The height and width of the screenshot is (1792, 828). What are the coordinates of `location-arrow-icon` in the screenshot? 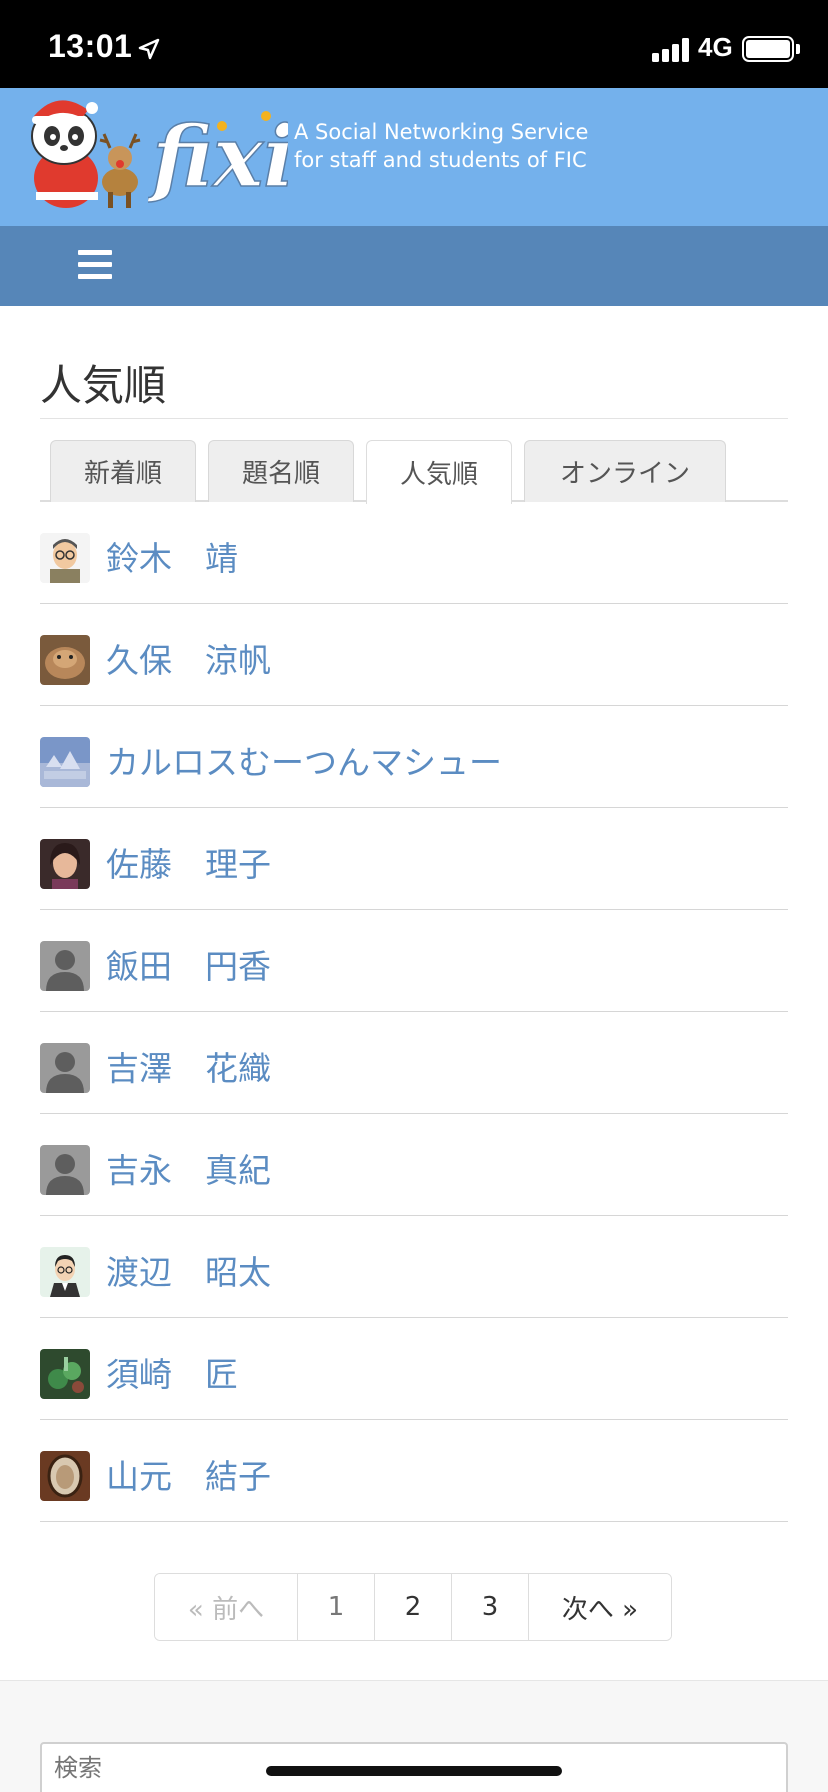 It's located at (149, 48).